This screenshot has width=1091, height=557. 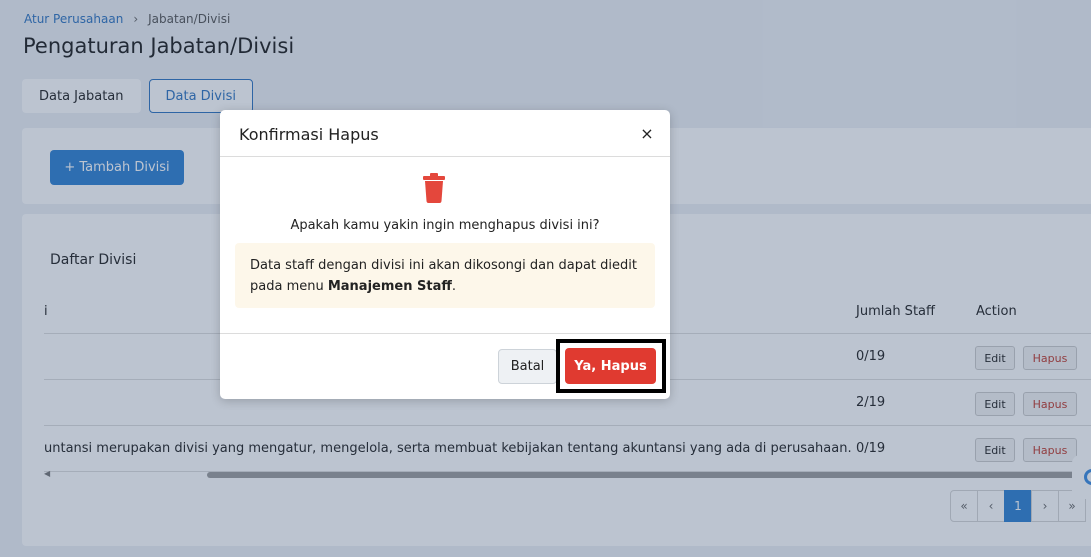 I want to click on dialog-header: Konfirmasi Hapus ×, so click(x=445, y=133).